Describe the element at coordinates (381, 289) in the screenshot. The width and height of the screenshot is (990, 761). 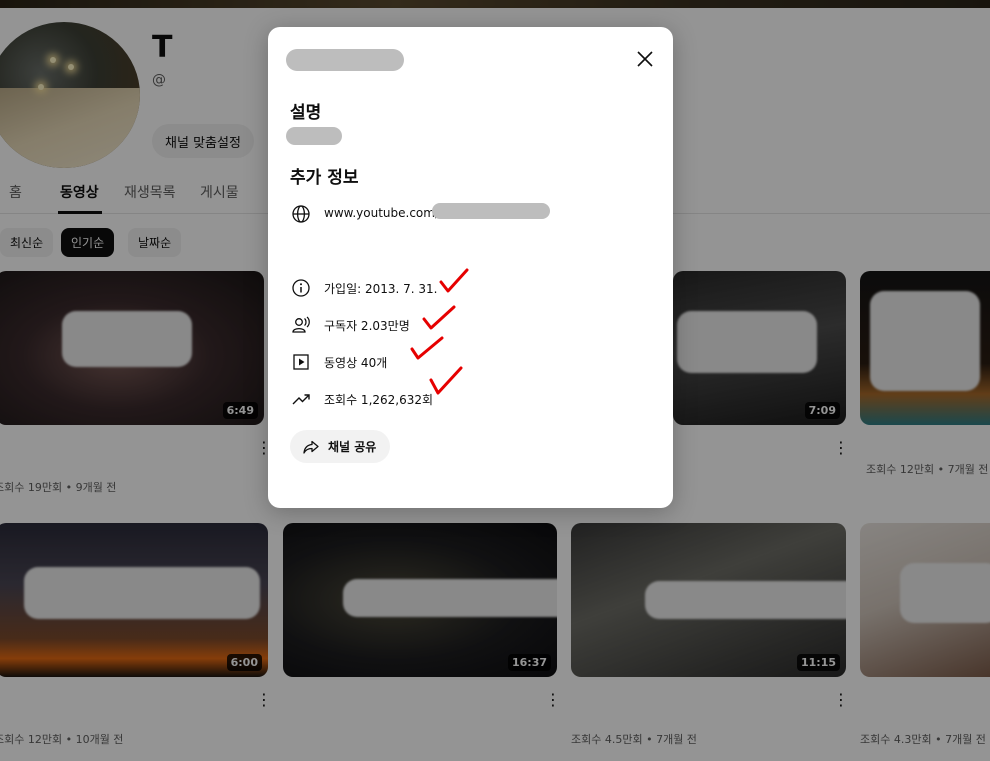
I see `joined-date: 가입일: 2013. 7. 31.` at that location.